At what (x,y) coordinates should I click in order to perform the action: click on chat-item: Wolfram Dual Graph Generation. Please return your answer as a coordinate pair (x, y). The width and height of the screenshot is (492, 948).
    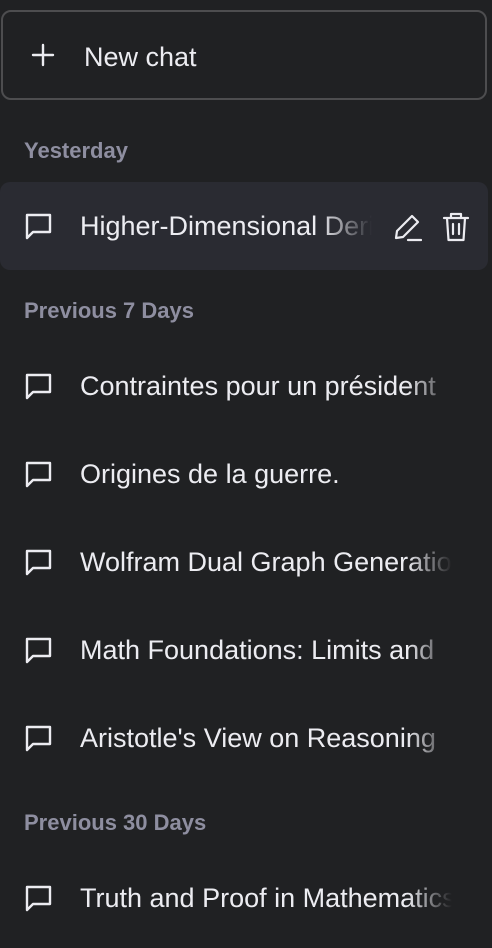
    Looking at the image, I should click on (244, 562).